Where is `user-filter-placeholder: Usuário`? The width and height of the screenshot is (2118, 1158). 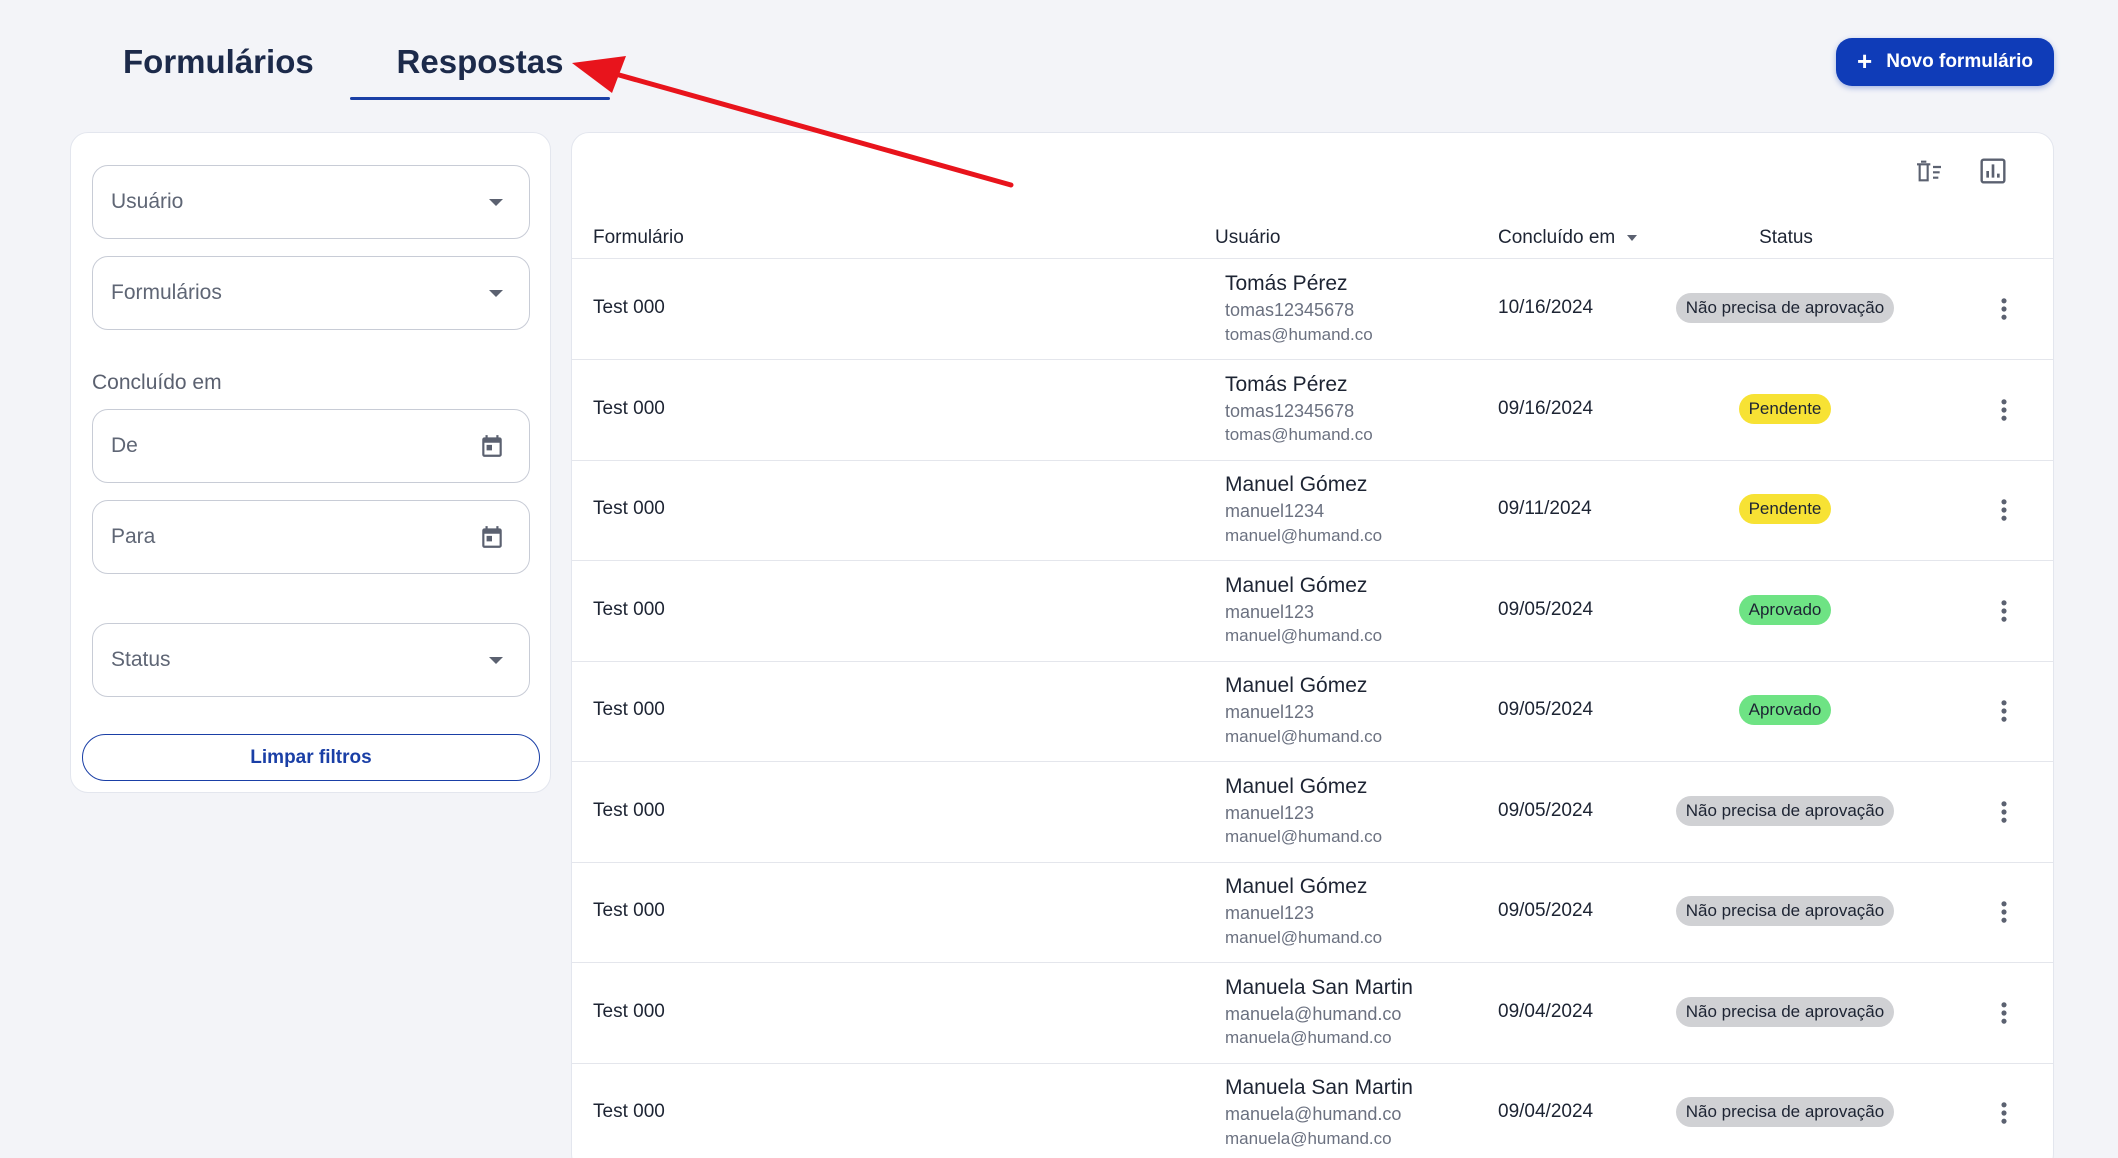 user-filter-placeholder: Usuário is located at coordinates (147, 201).